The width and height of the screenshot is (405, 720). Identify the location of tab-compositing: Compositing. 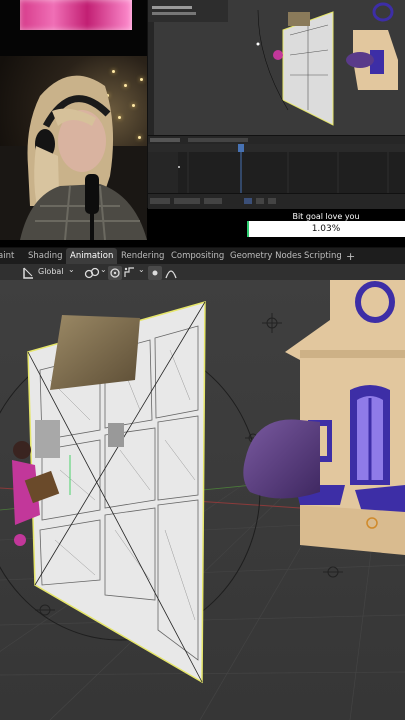
(197, 256).